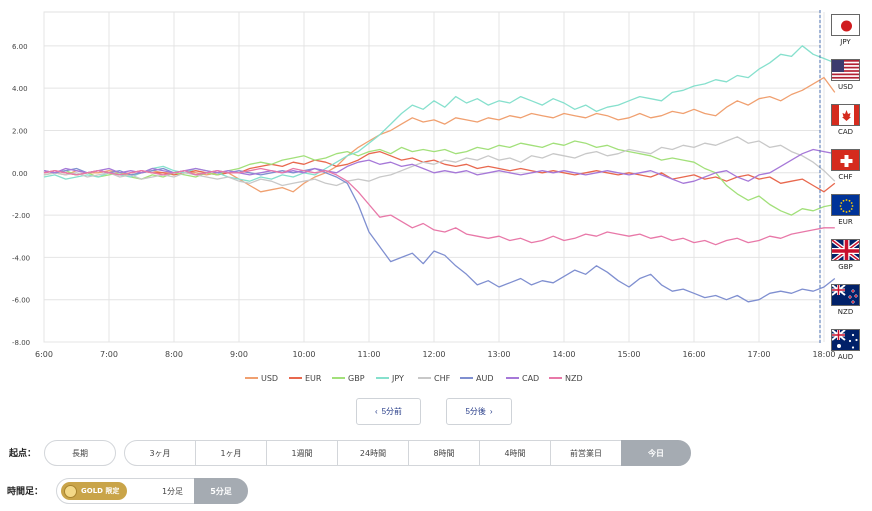 The image size is (872, 511). I want to click on x-tick-label: 15:00, so click(628, 354).